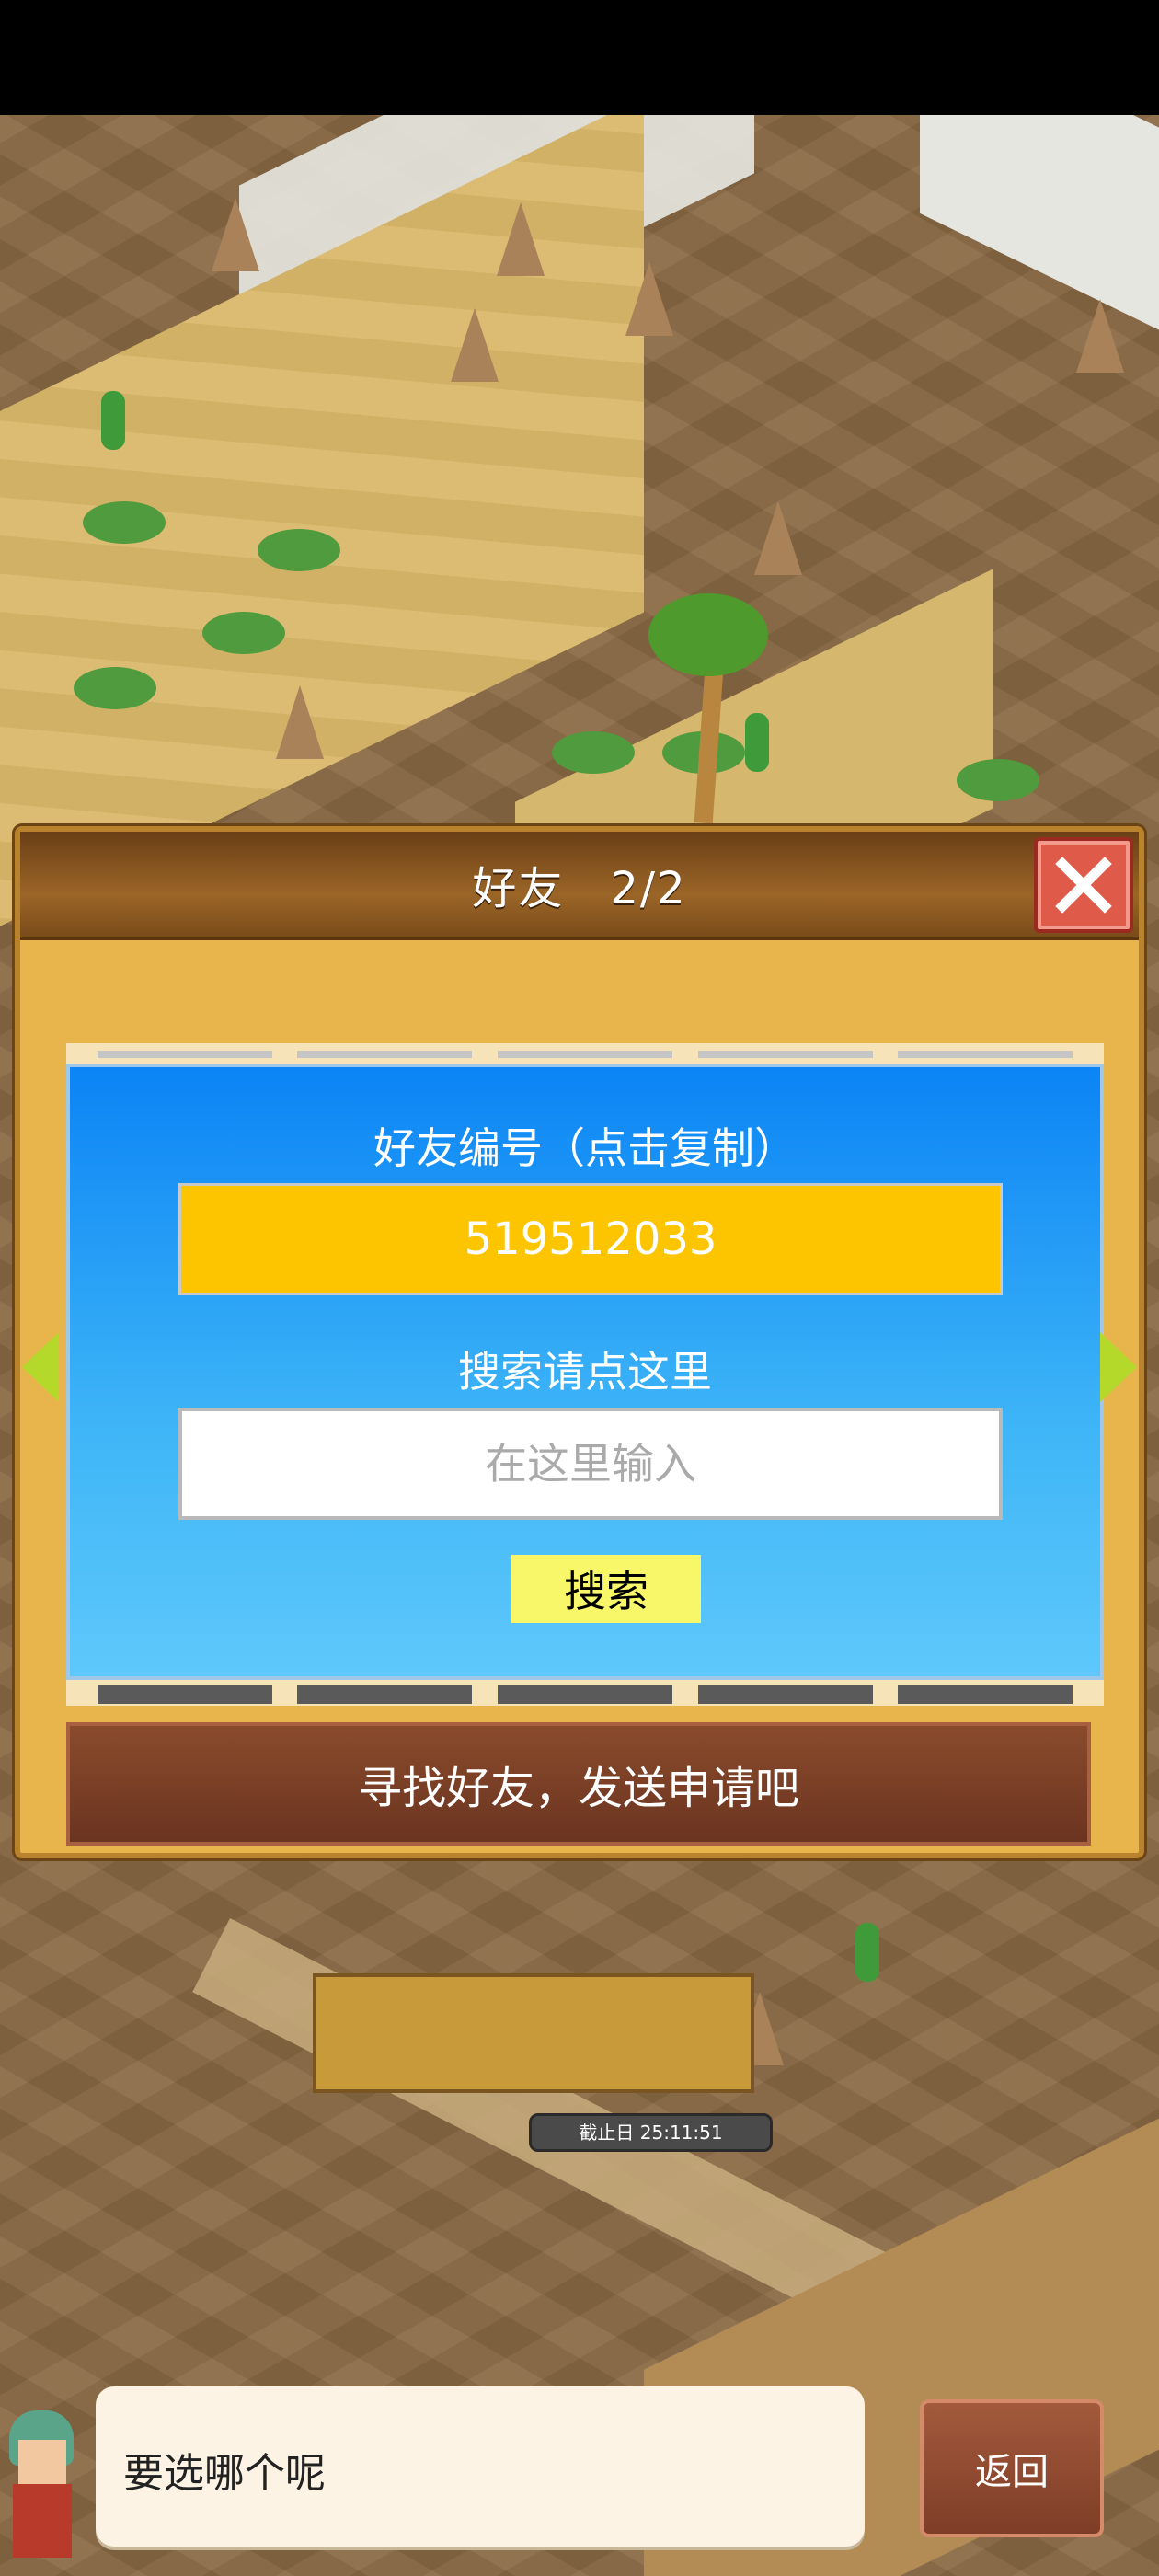 The image size is (1159, 2576). I want to click on friend-code-button: 519512033, so click(590, 1239).